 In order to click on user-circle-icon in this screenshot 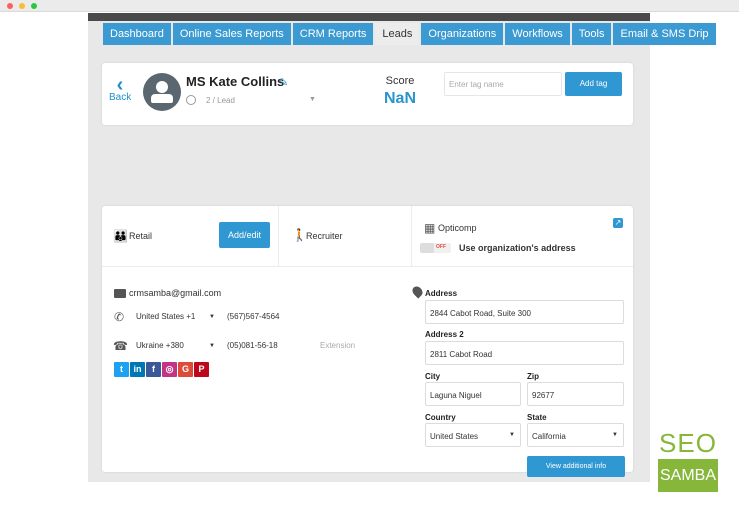, I will do `click(191, 100)`.